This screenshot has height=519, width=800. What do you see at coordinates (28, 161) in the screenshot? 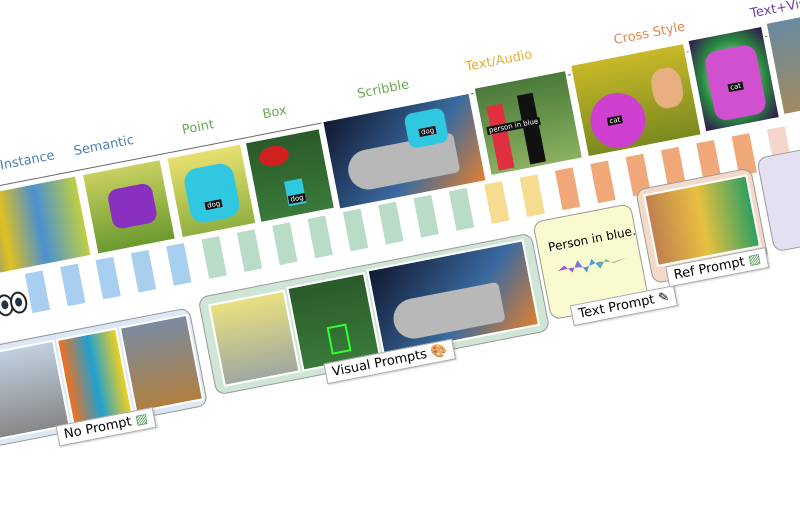
I see `label-instance: Instance` at bounding box center [28, 161].